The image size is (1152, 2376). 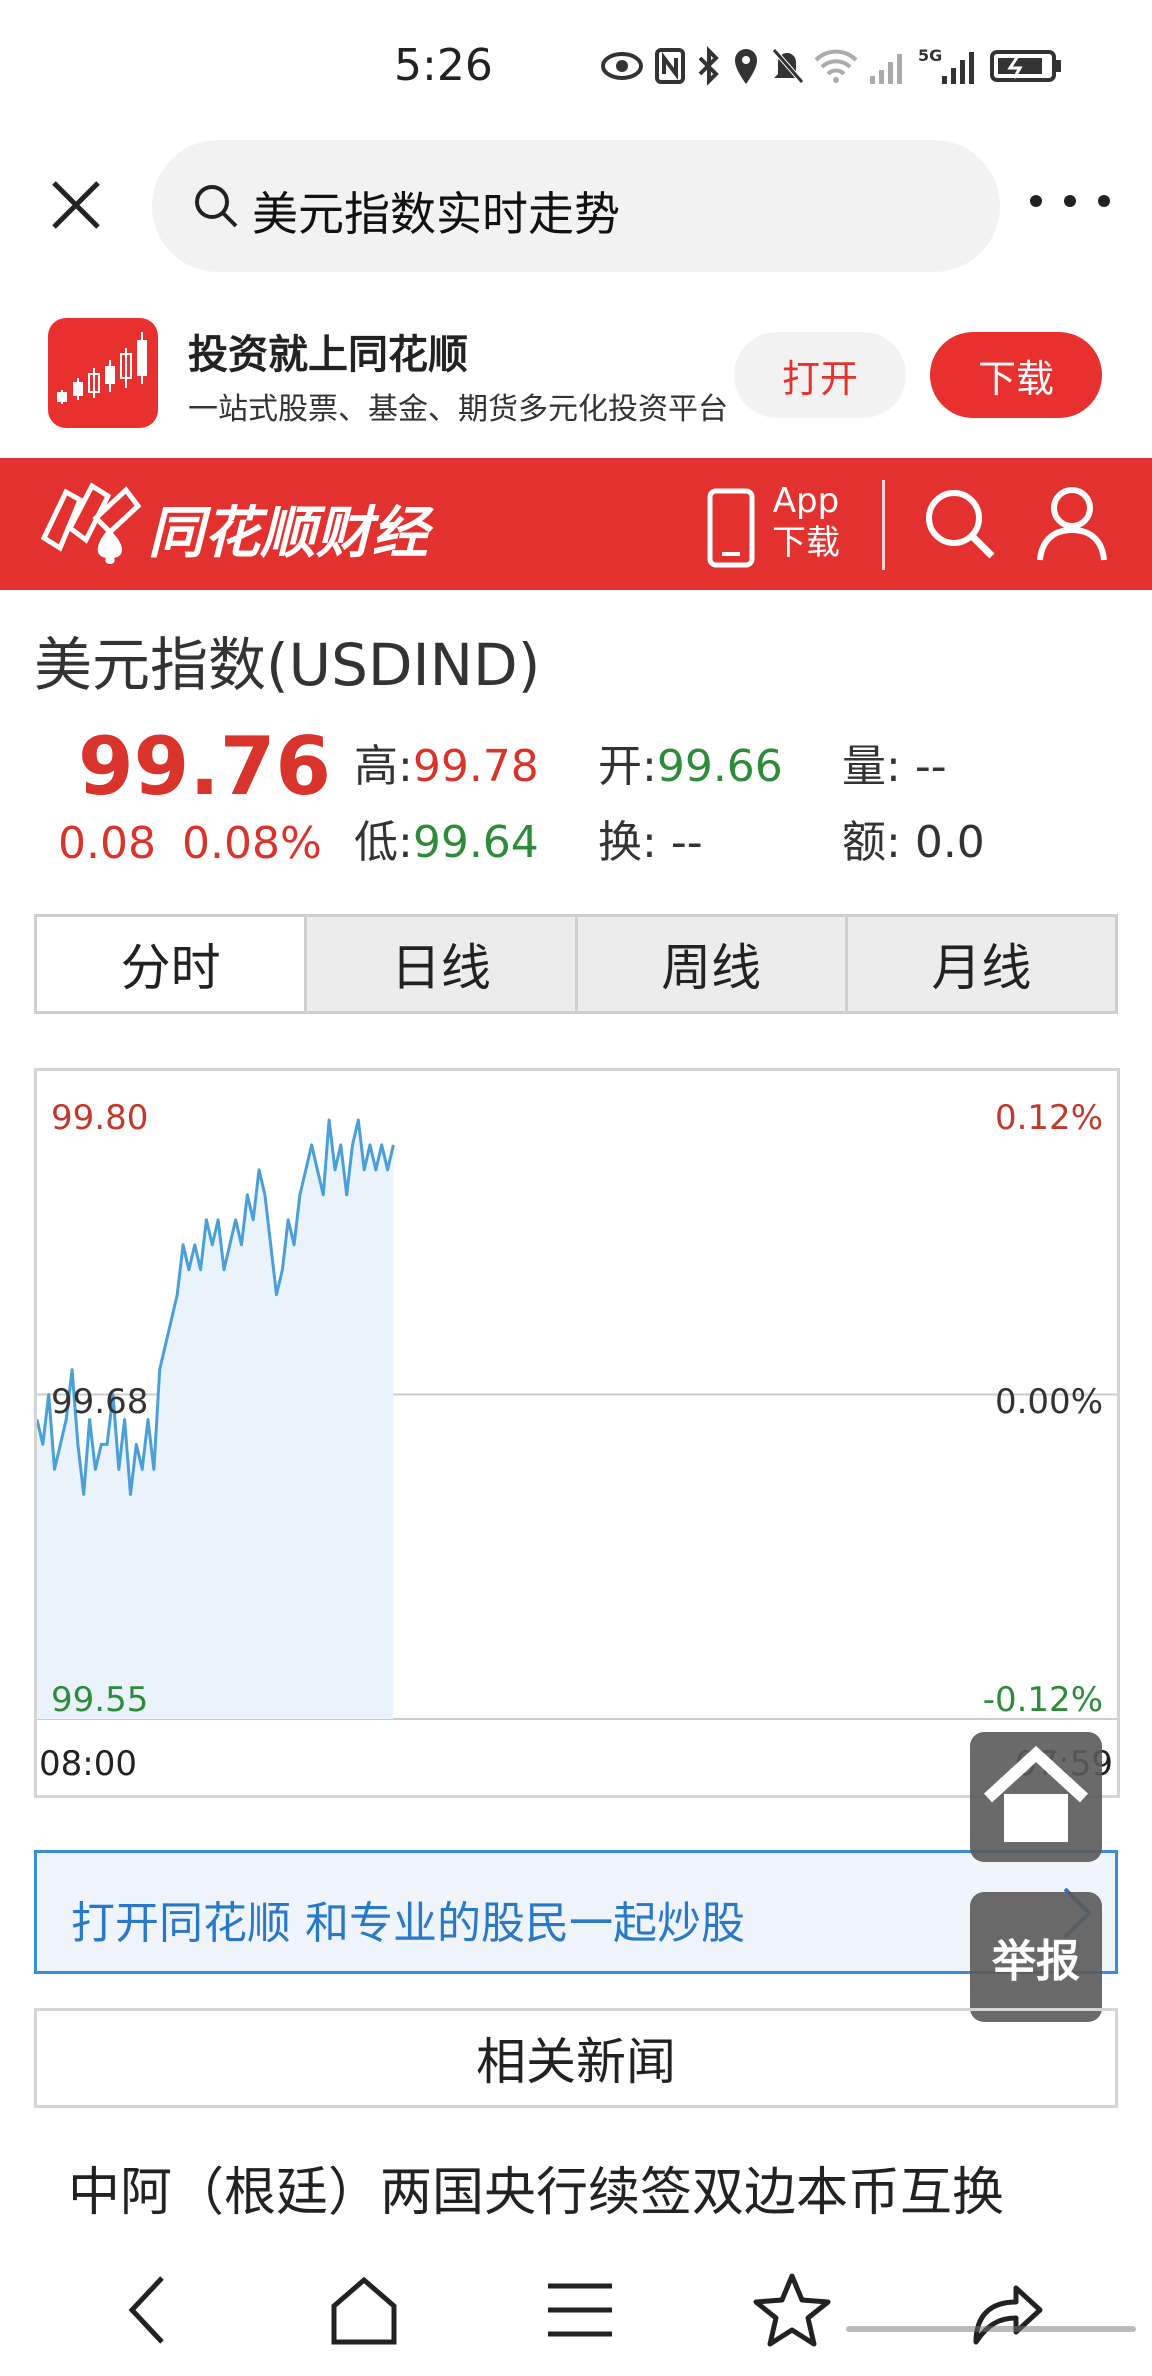 What do you see at coordinates (1049, 1118) in the screenshot?
I see `y-label-top-right: 0.12%` at bounding box center [1049, 1118].